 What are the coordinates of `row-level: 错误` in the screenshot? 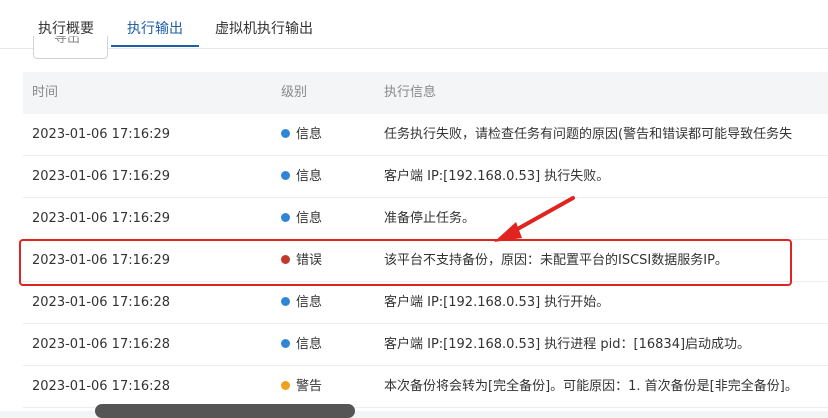 It's located at (301, 260).